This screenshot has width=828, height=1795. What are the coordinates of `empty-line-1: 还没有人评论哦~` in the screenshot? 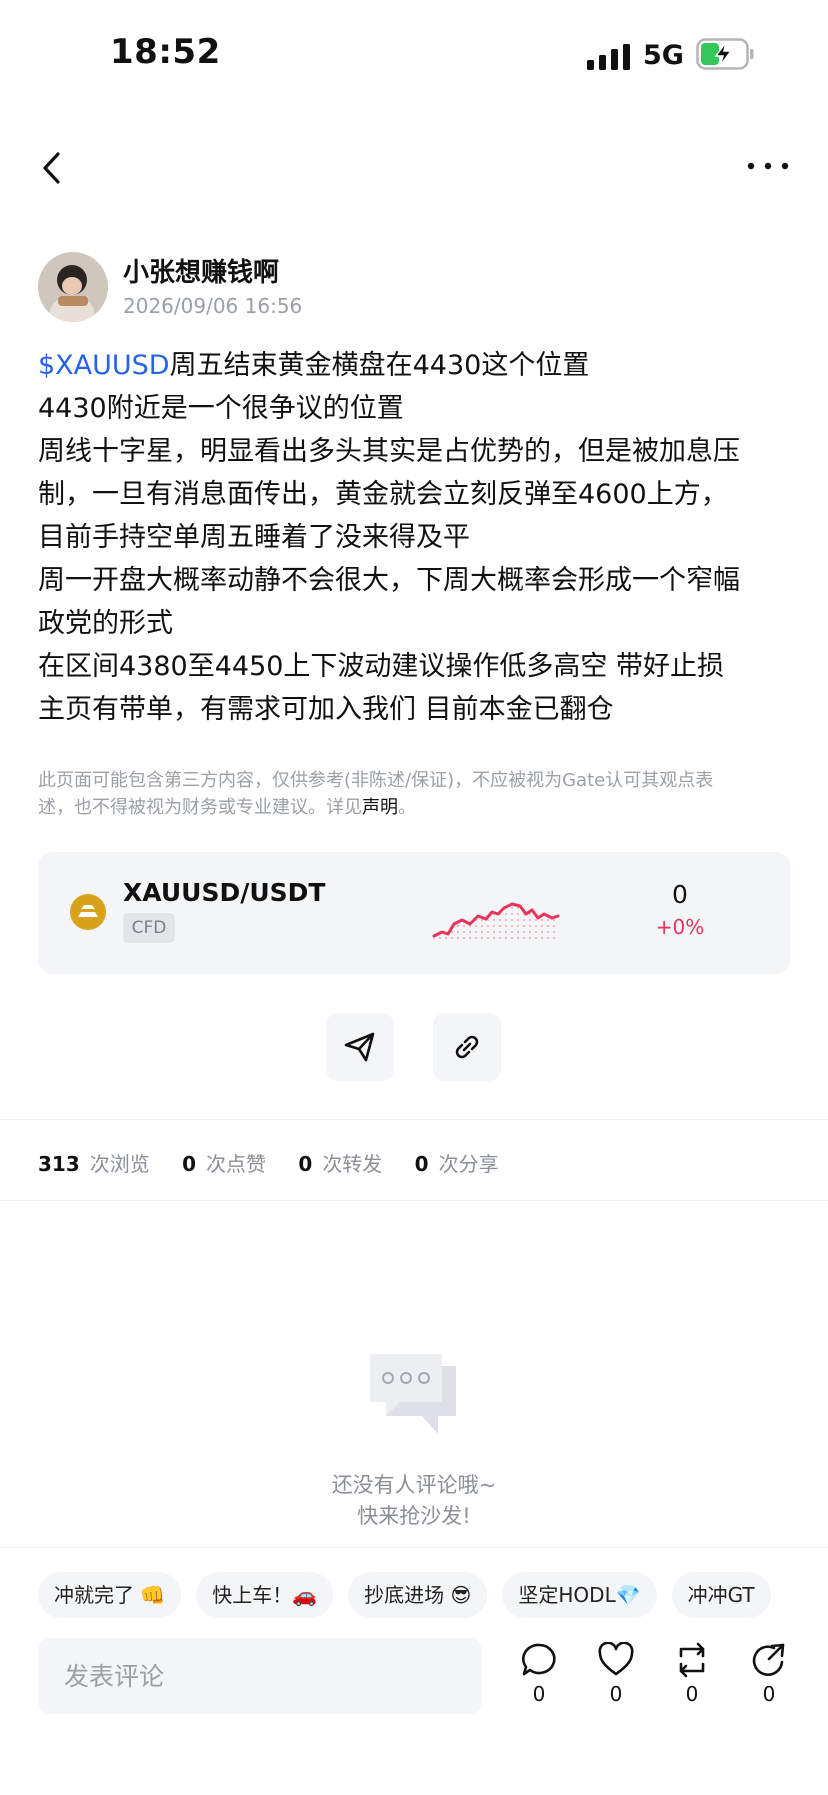 It's located at (414, 1485).